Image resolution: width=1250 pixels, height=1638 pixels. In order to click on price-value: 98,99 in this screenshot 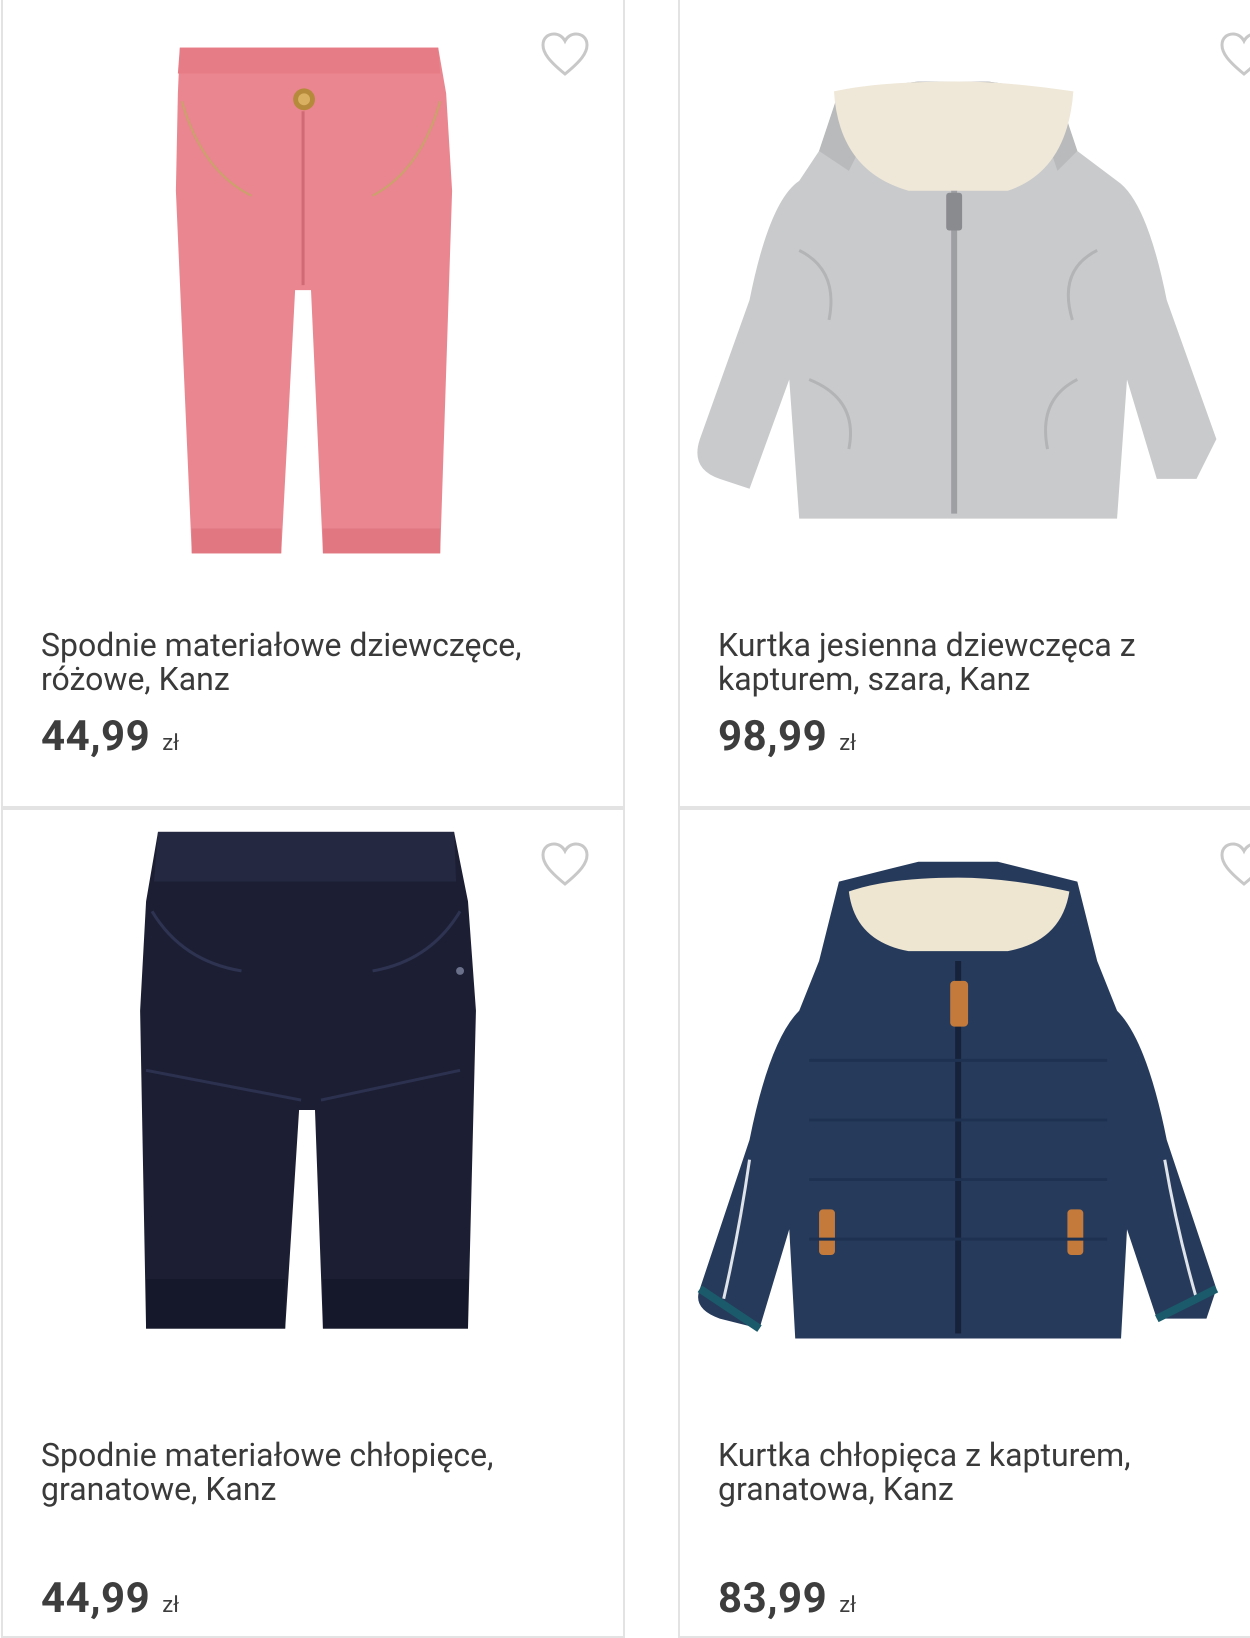, I will do `click(773, 736)`.